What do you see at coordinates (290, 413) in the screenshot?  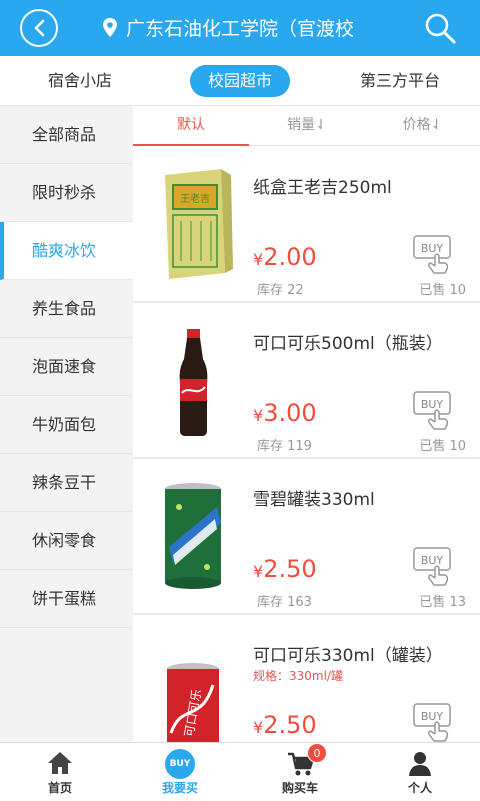 I see `price-value: 3.00` at bounding box center [290, 413].